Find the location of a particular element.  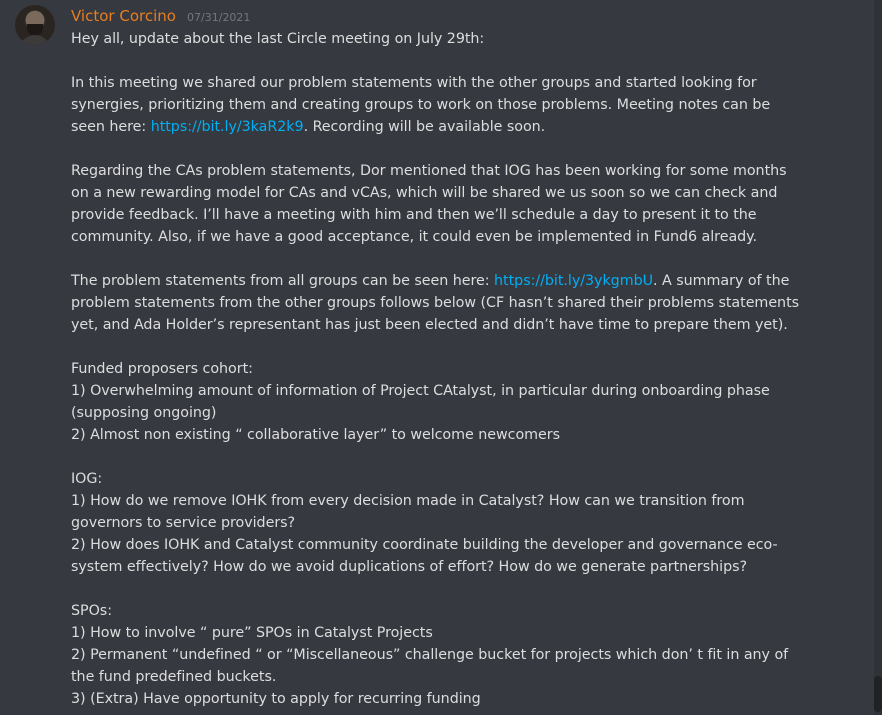

iog-heading: IOG: is located at coordinates (87, 479).